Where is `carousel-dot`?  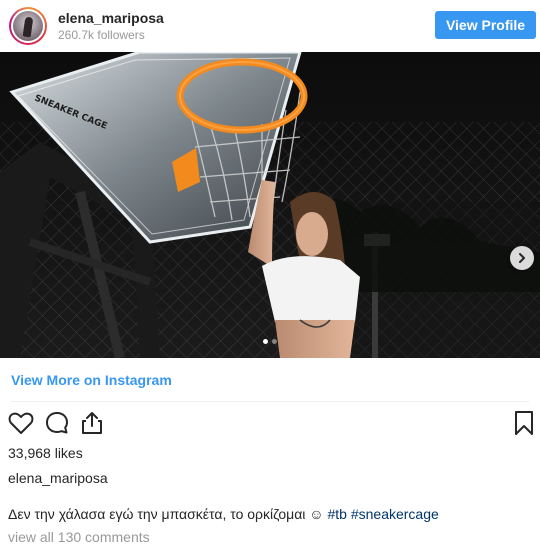 carousel-dot is located at coordinates (274, 341).